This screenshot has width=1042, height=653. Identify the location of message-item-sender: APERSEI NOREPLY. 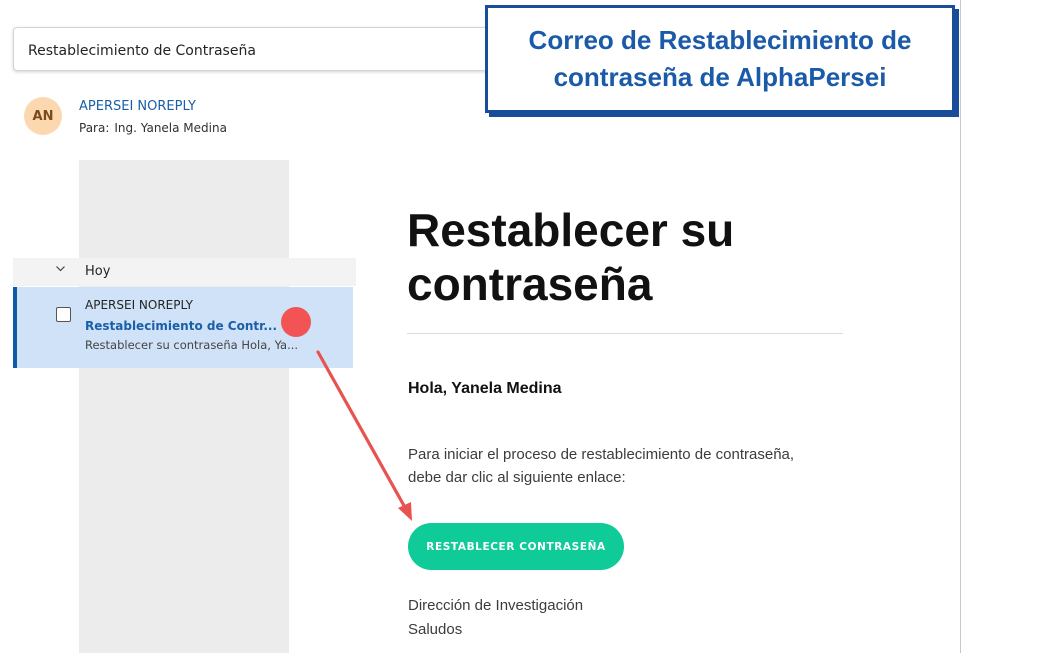
(139, 305).